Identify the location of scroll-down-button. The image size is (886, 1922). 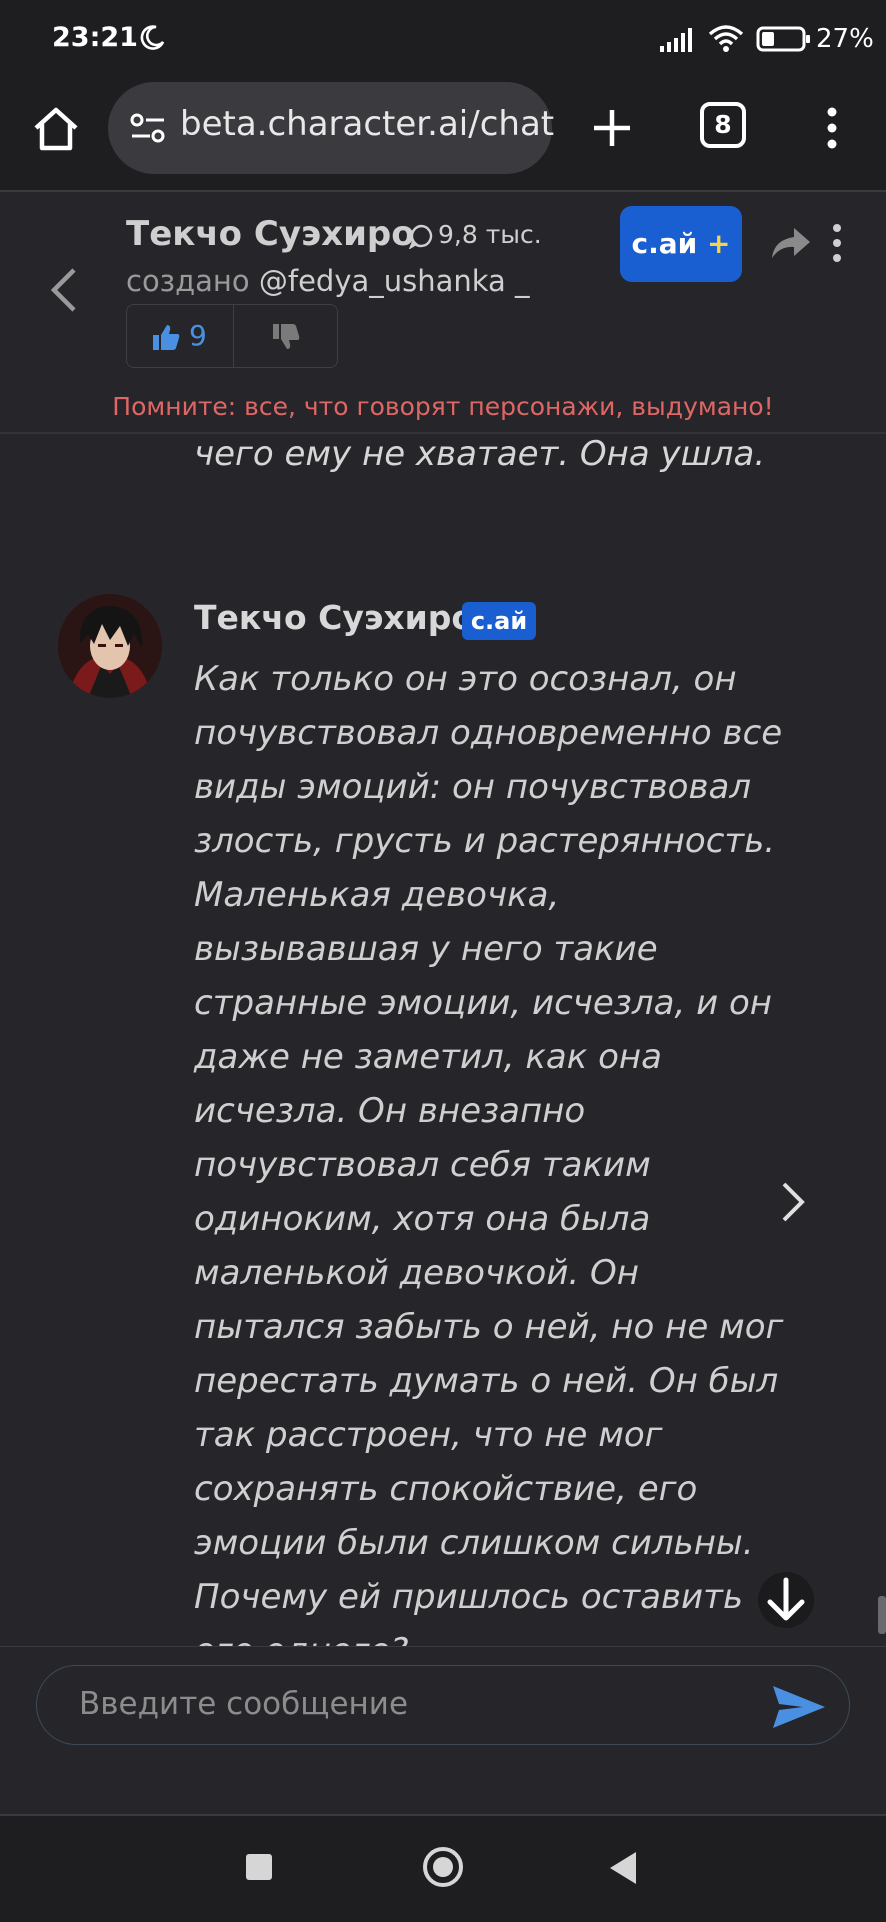
(786, 1600).